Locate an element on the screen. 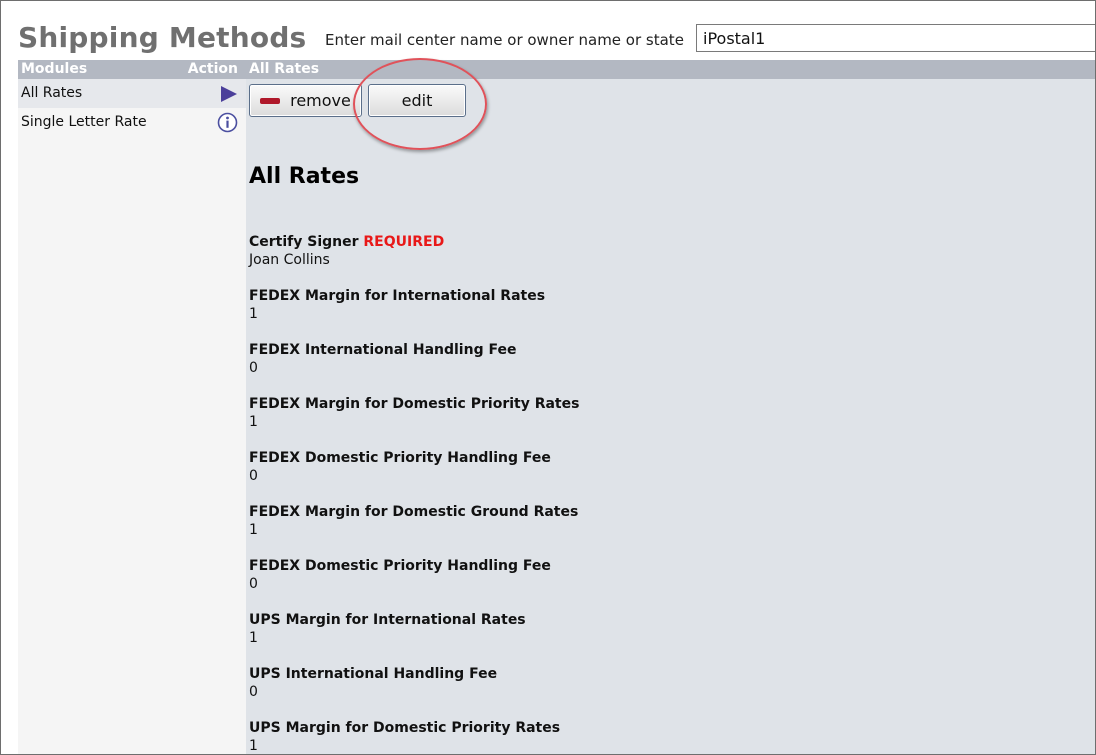 The height and width of the screenshot is (755, 1096). edit-button-label: edit is located at coordinates (417, 100).